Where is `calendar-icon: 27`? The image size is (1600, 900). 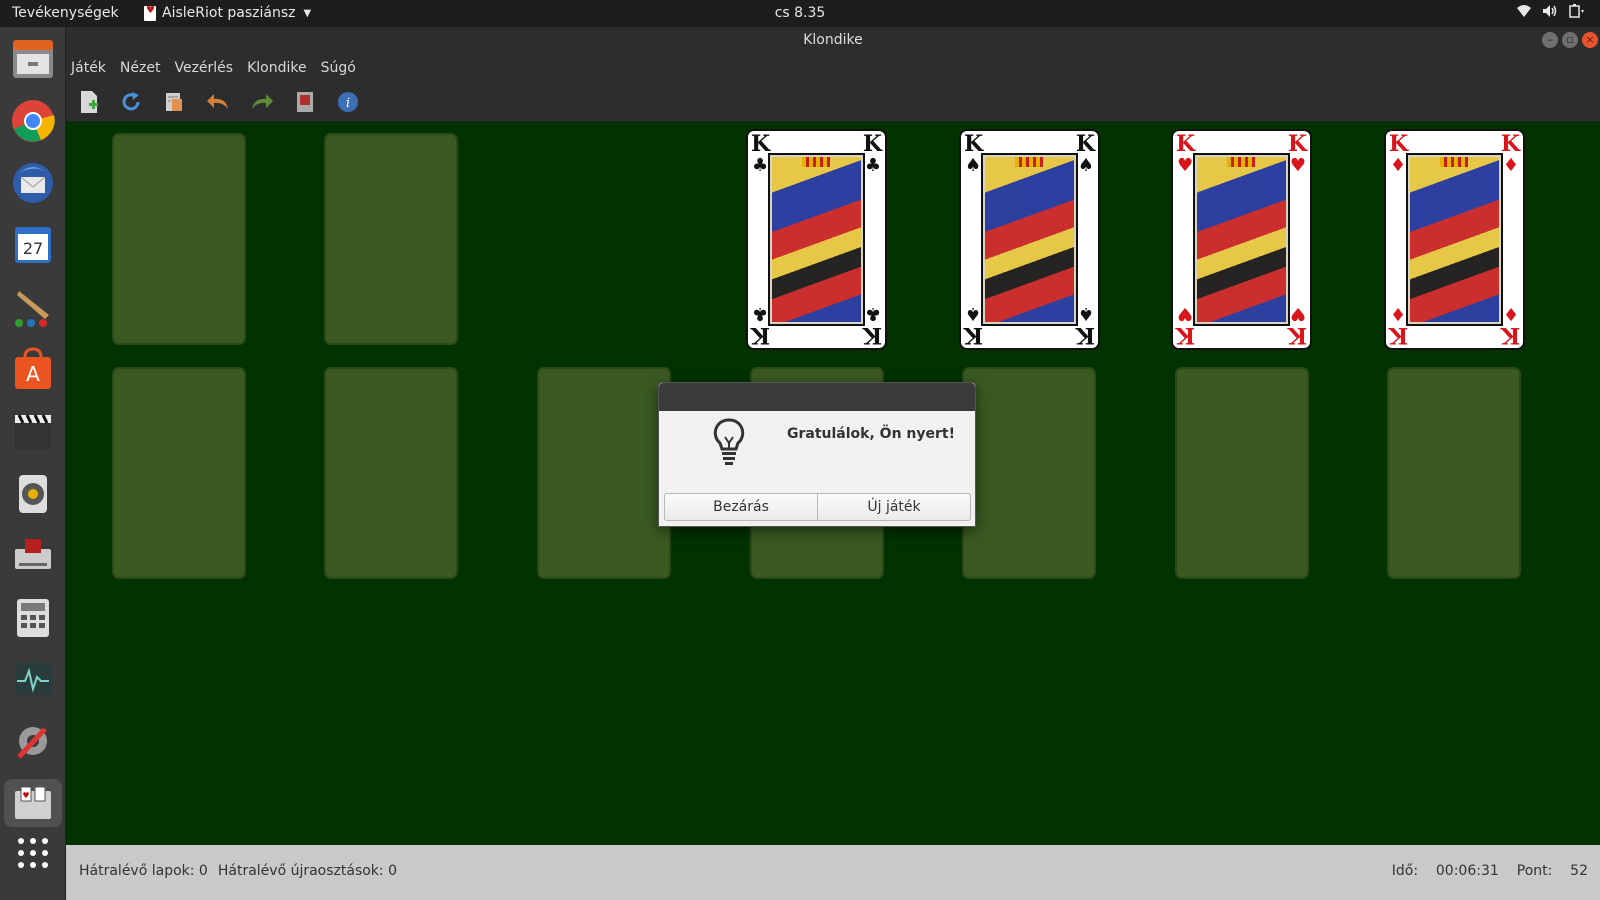 calendar-icon: 27 is located at coordinates (33, 245).